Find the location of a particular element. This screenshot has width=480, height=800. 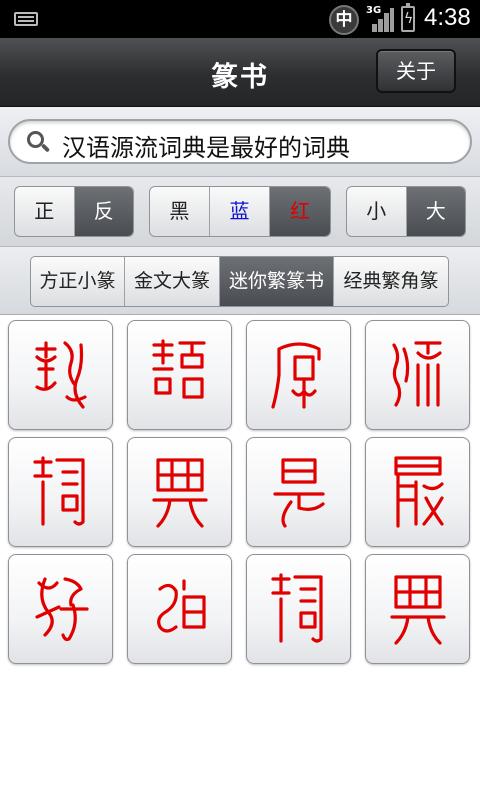

size-toggle: 小 大 is located at coordinates (406, 211).